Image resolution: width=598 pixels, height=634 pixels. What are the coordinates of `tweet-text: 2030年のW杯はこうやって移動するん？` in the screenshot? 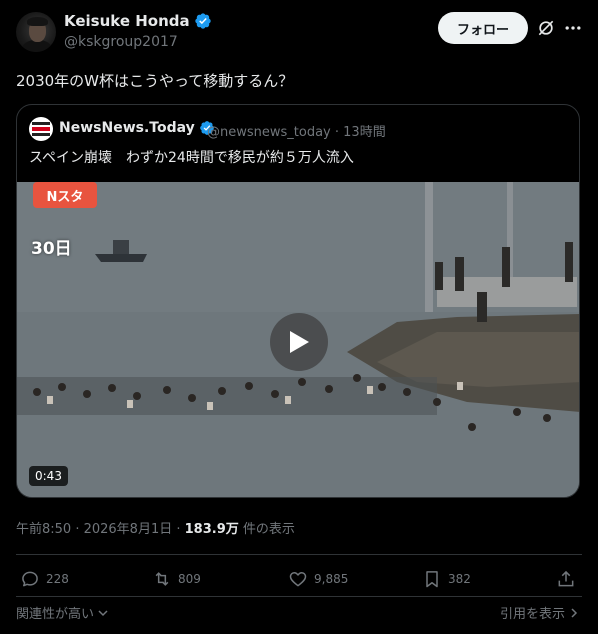 It's located at (155, 81).